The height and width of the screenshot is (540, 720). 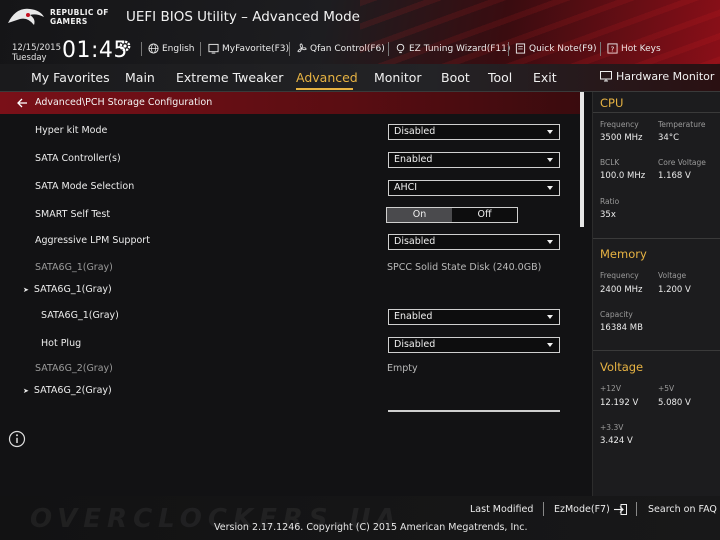 I want to click on sata6g-2-expander: ➤ SATA6G_2(Gray), so click(x=67, y=390).